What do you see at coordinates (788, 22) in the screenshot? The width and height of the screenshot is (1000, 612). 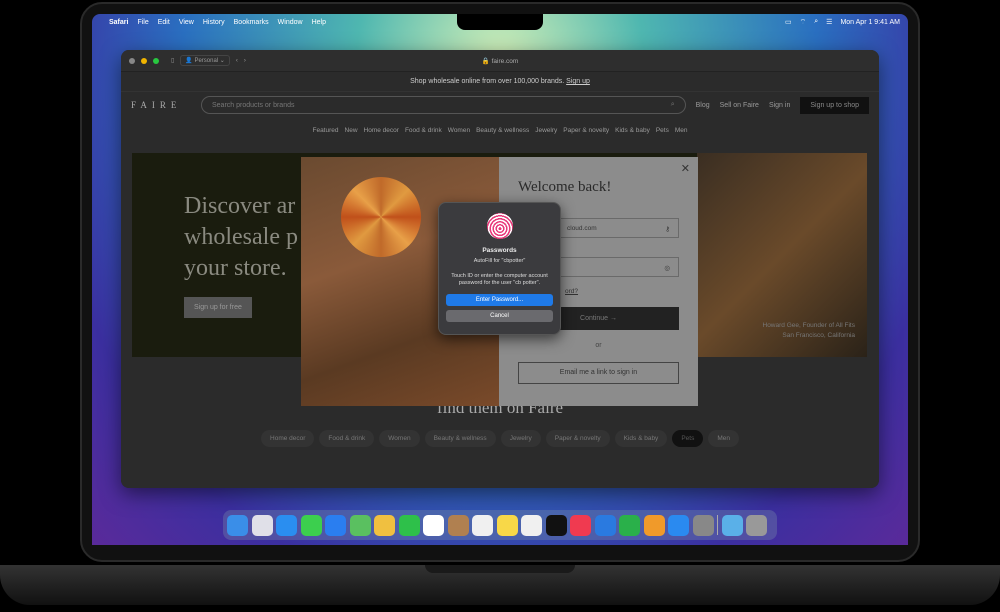 I see `battery-icon: ▭` at bounding box center [788, 22].